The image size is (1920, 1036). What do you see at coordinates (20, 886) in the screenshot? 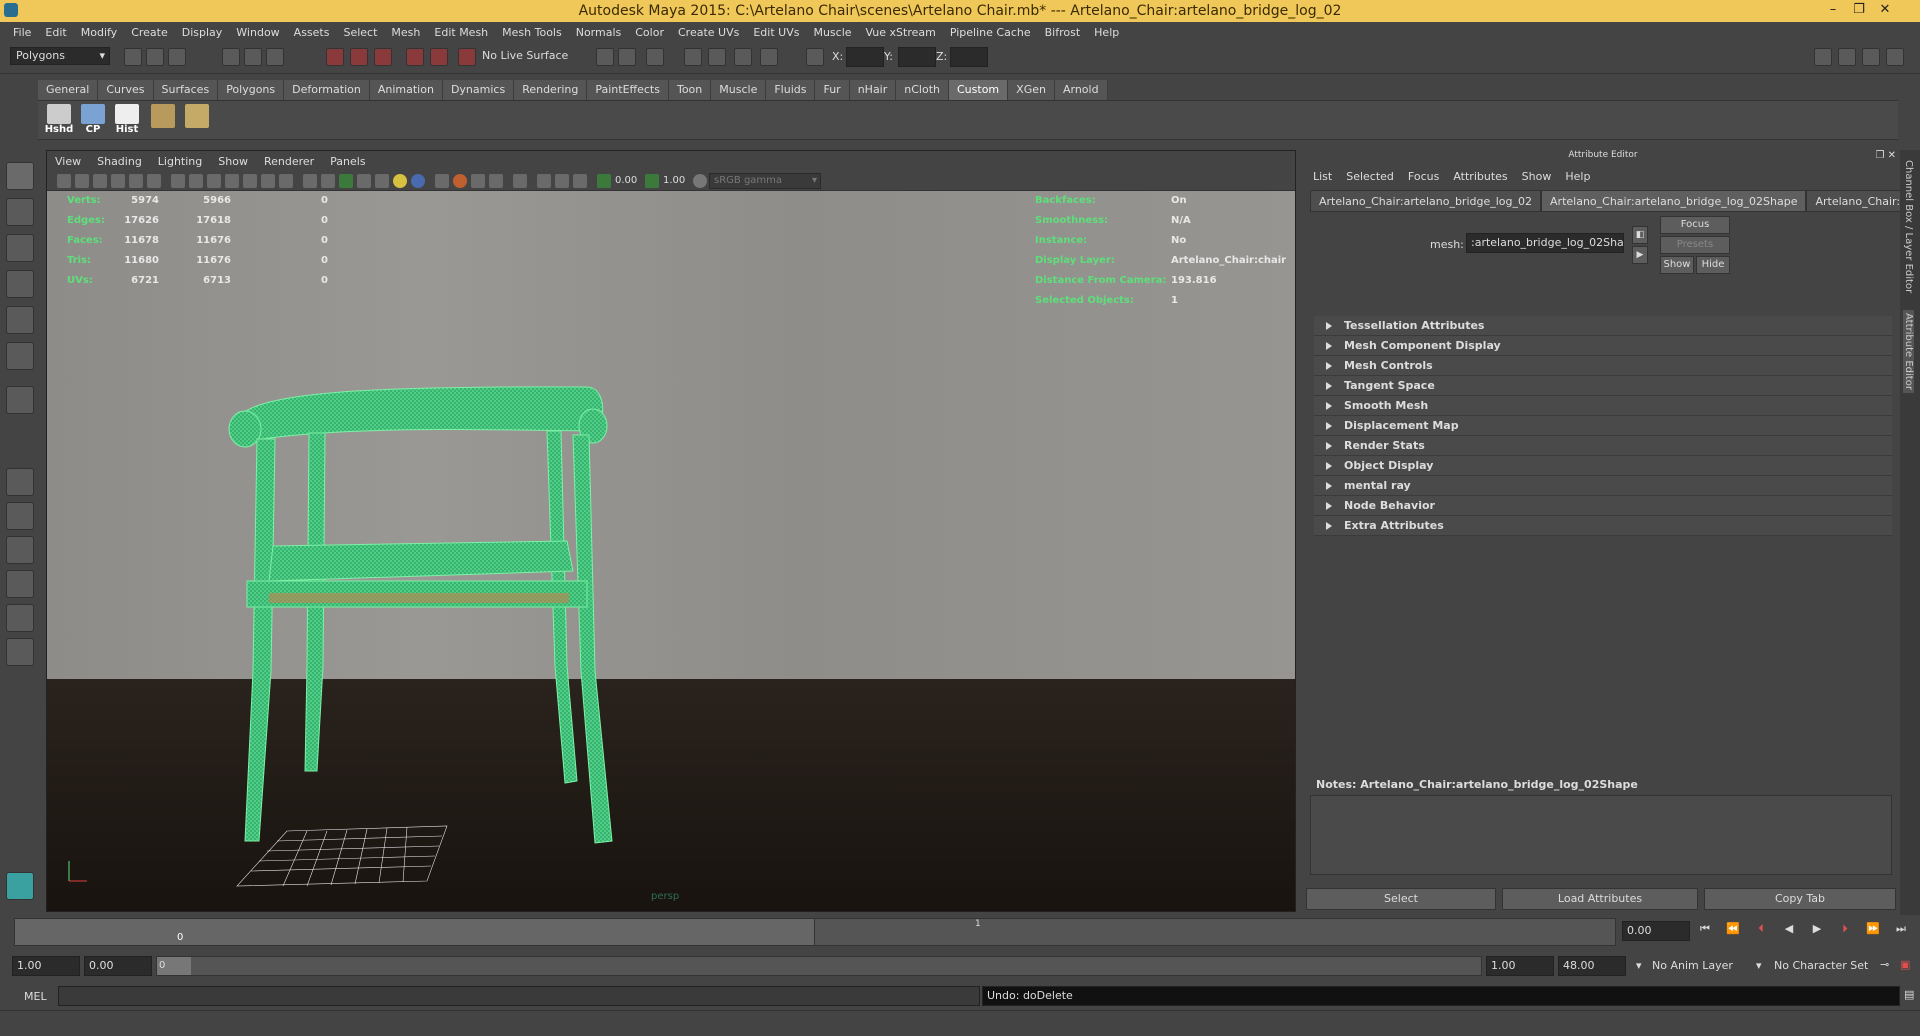
I see `maya-home-icon` at bounding box center [20, 886].